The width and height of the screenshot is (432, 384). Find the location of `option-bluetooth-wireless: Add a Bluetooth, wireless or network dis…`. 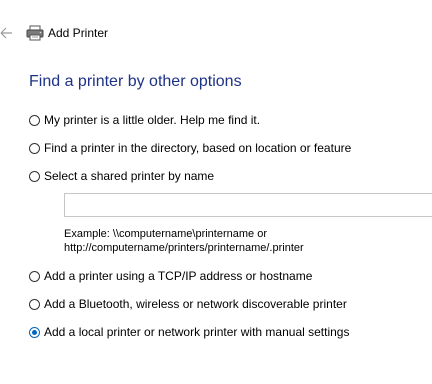

option-bluetooth-wireless: Add a Bluetooth, wireless or network dis… is located at coordinates (188, 304).